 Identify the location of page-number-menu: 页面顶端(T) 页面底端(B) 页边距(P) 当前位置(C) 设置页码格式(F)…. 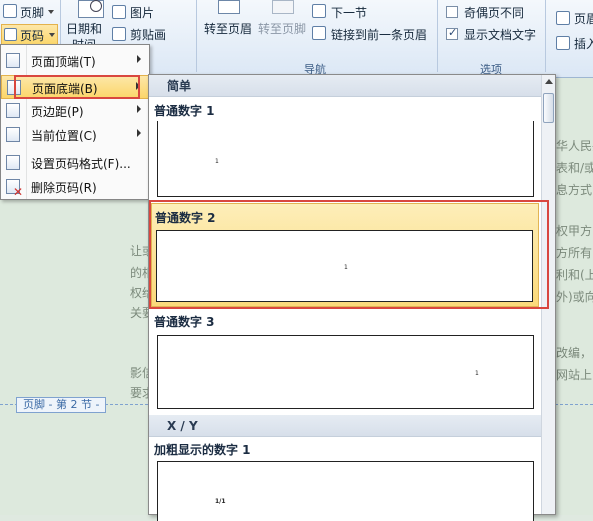
(75, 122).